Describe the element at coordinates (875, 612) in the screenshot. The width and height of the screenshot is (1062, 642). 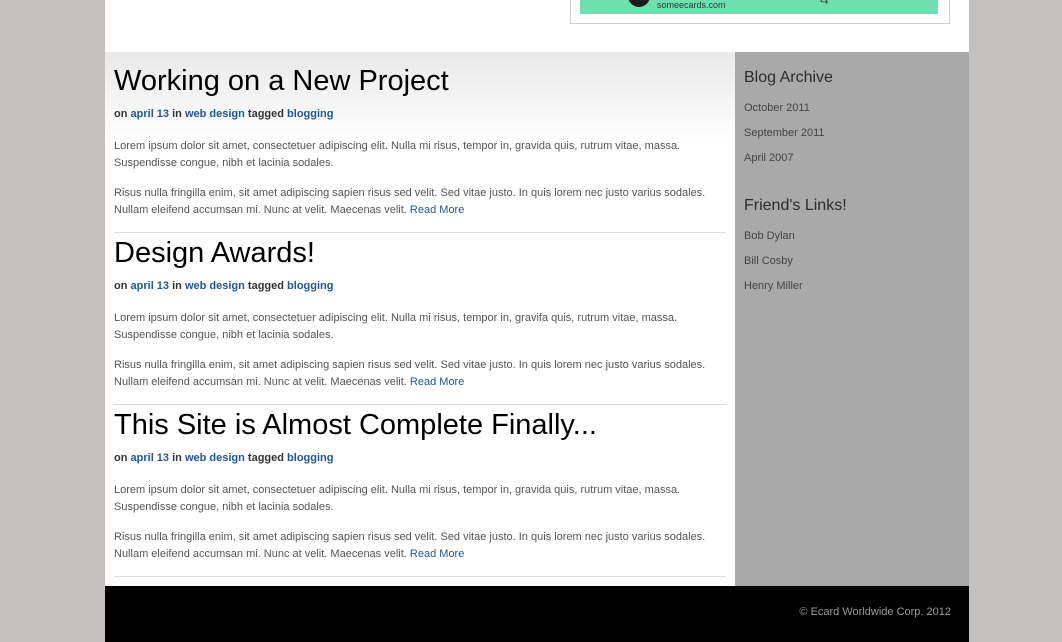
I see `copyright-text: © Ecard Worldwide Corp. 2012` at that location.